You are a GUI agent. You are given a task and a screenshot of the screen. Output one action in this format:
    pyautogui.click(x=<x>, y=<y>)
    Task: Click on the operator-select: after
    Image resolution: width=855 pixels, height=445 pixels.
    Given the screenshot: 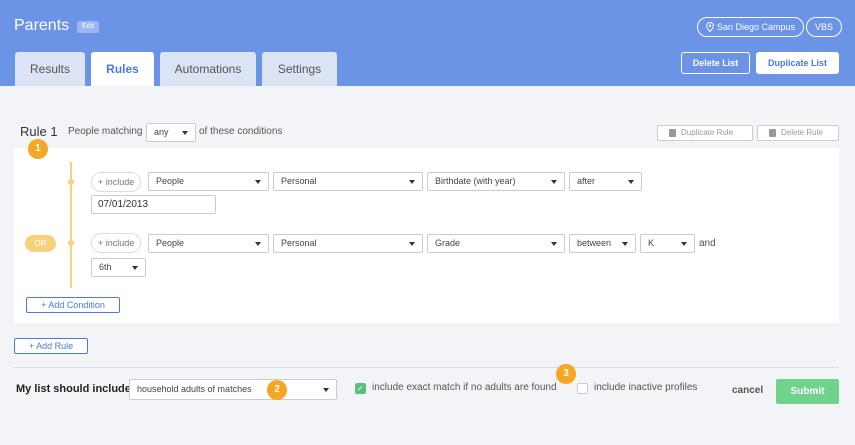 What is the action you would take?
    pyautogui.click(x=605, y=181)
    